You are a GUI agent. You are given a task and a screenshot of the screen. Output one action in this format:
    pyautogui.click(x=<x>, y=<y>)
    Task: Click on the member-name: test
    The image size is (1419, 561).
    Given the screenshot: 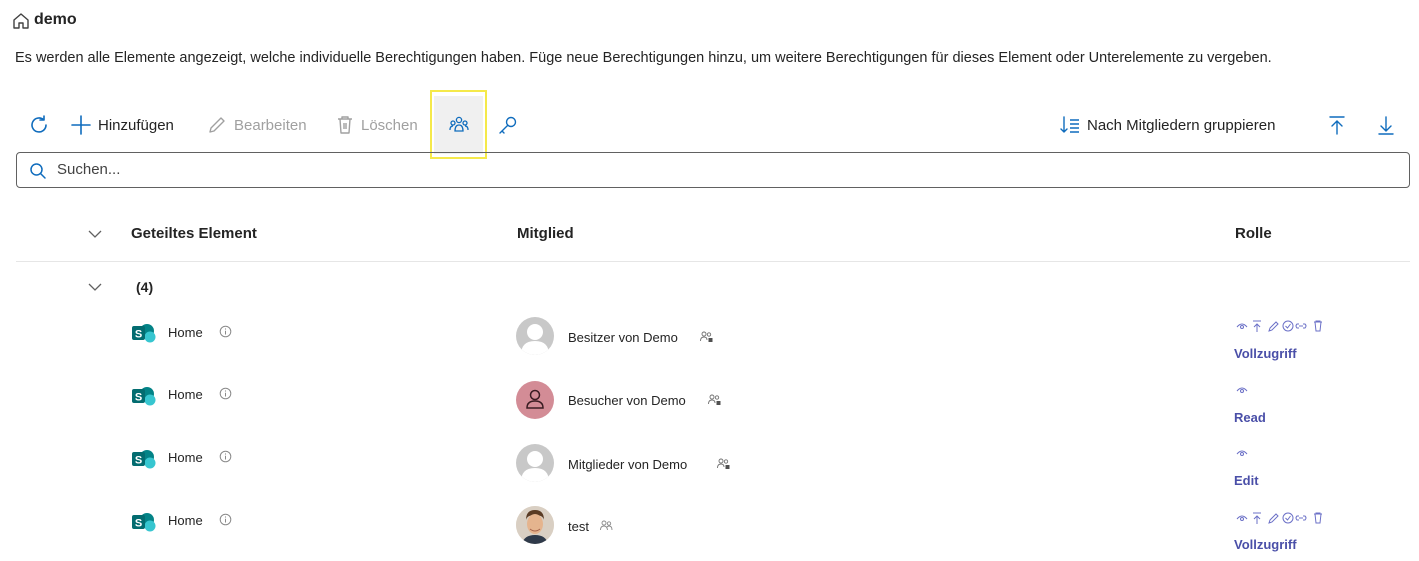 What is the action you would take?
    pyautogui.click(x=578, y=526)
    